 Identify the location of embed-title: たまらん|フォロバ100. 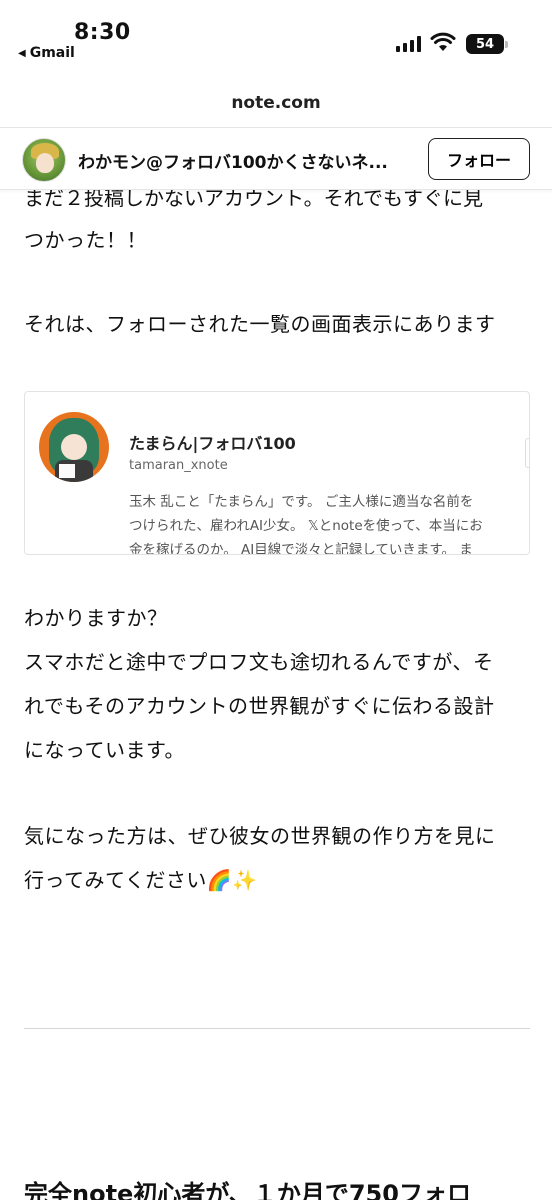
(212, 443).